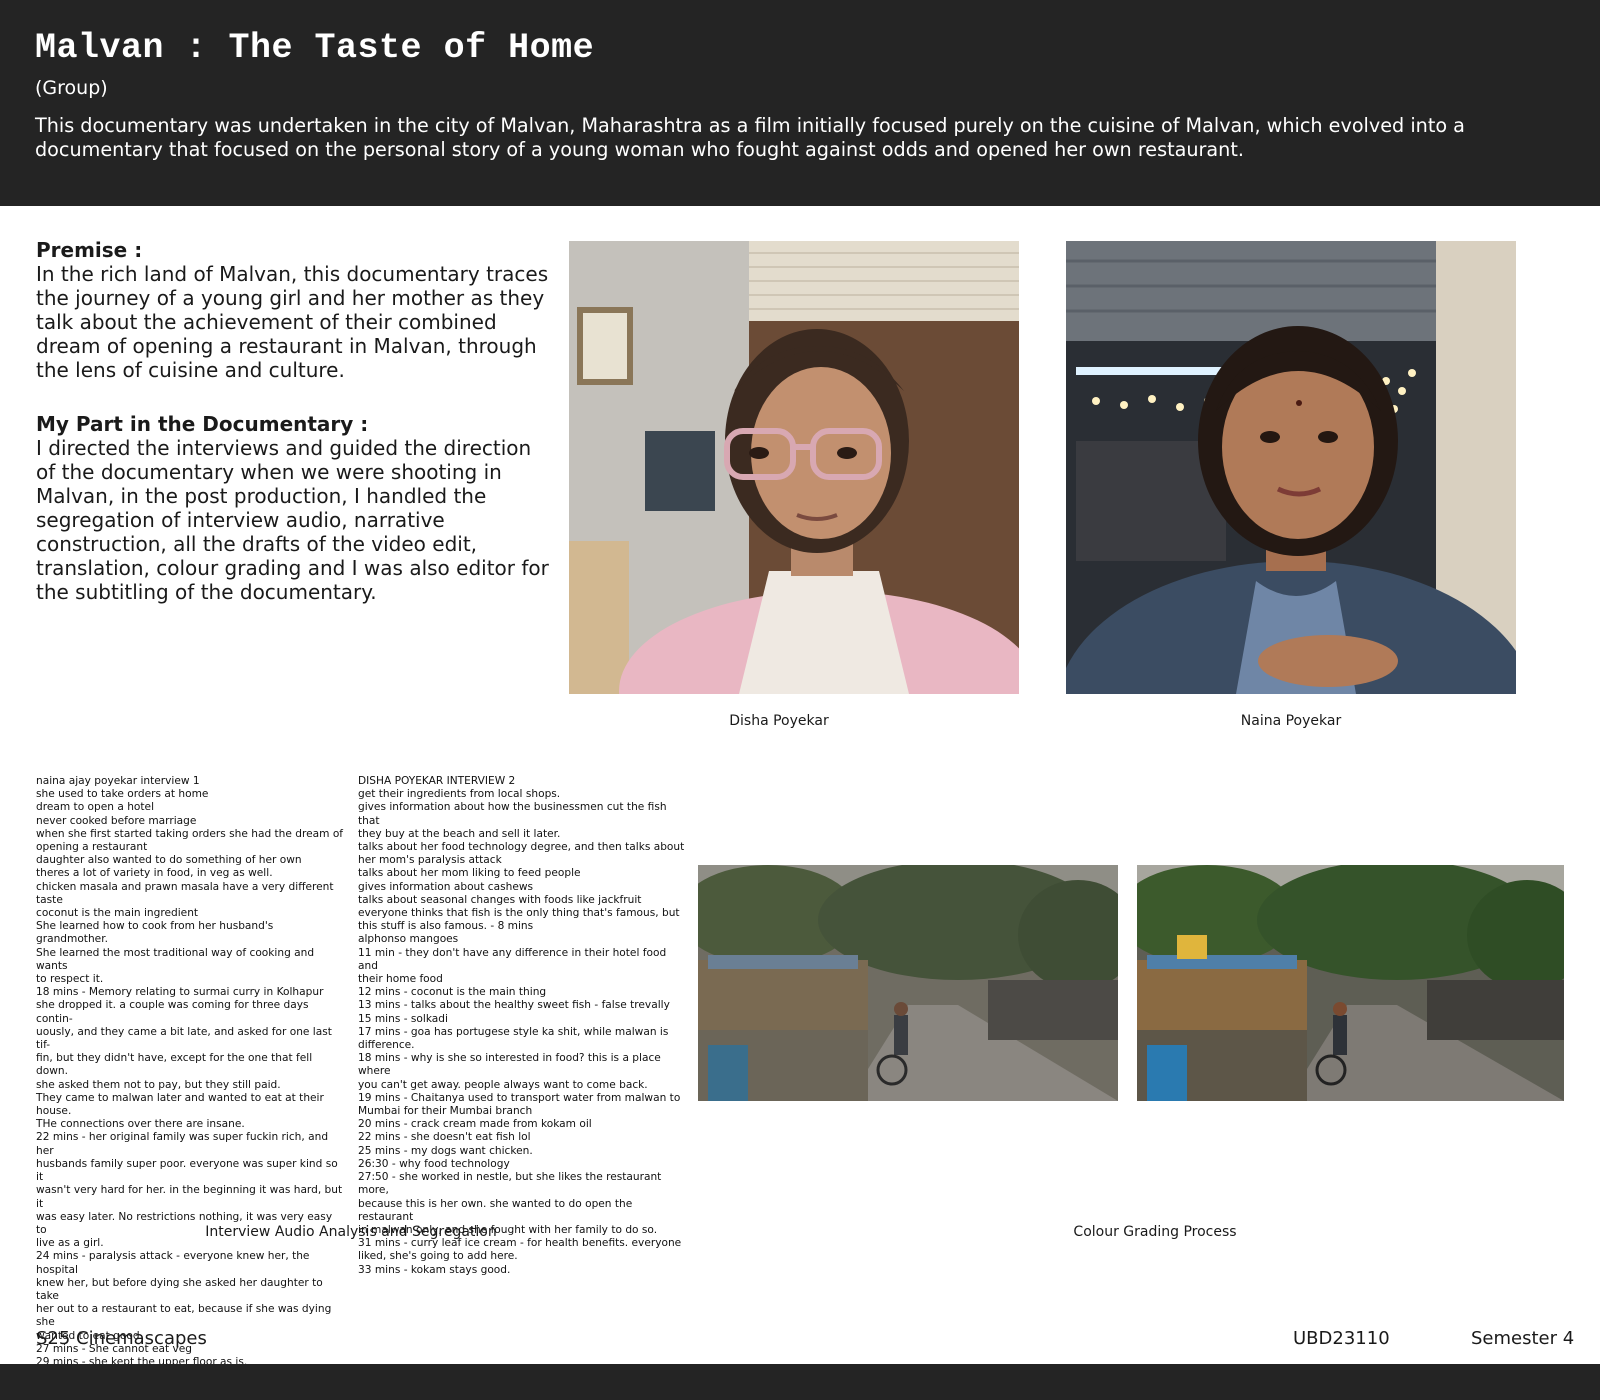 The height and width of the screenshot is (1400, 1600). What do you see at coordinates (403, 1018) in the screenshot?
I see `note-line: 15 mins - solkadi` at bounding box center [403, 1018].